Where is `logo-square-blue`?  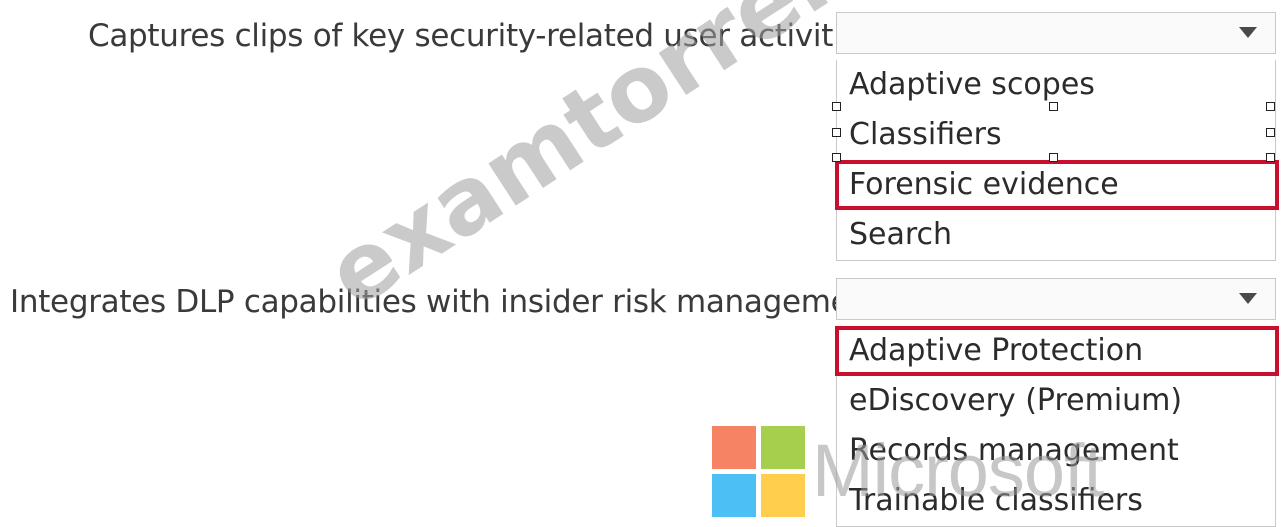 logo-square-blue is located at coordinates (734, 495).